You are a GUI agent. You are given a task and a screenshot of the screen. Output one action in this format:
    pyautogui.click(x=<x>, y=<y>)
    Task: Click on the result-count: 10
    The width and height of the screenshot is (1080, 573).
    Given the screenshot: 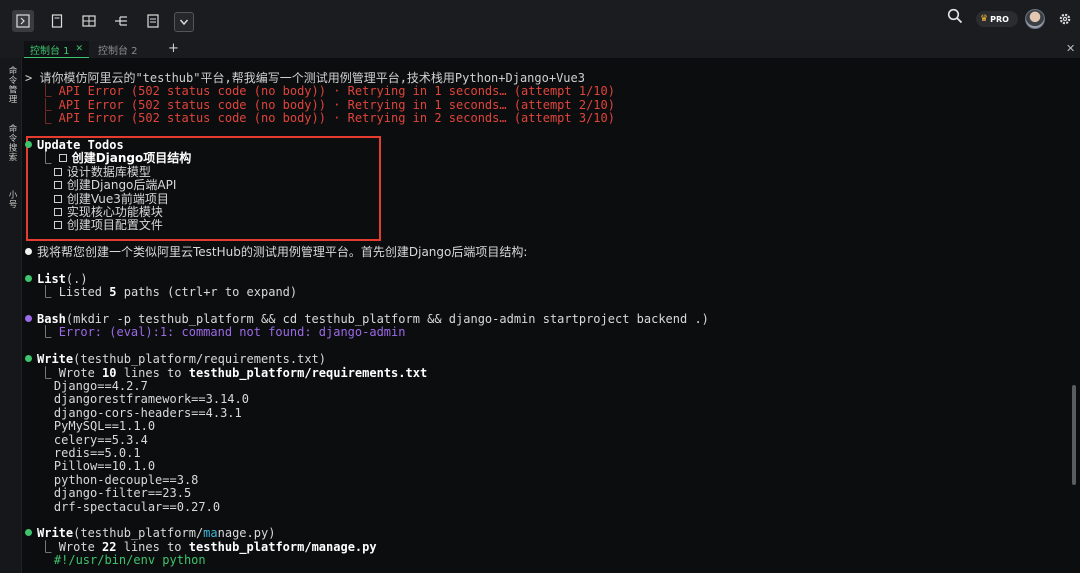 What is the action you would take?
    pyautogui.click(x=109, y=372)
    